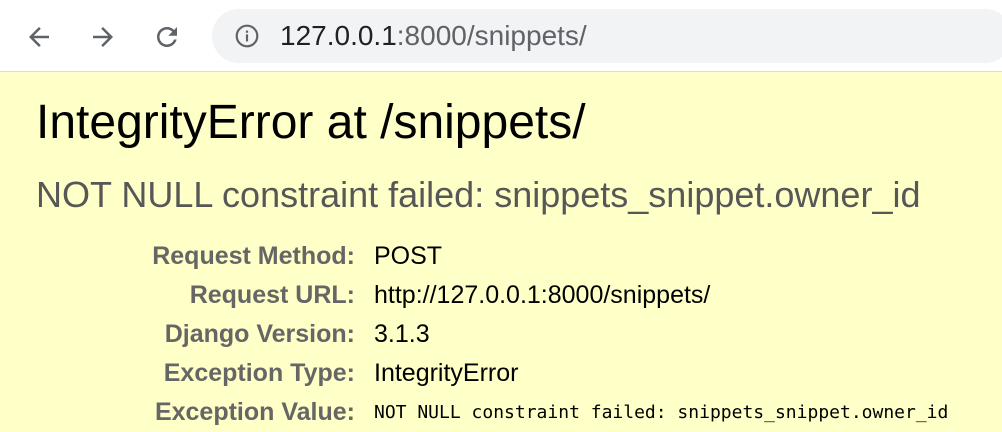 The image size is (1002, 432). Describe the element at coordinates (272, 295) in the screenshot. I see `meta-label: Request URL:` at that location.